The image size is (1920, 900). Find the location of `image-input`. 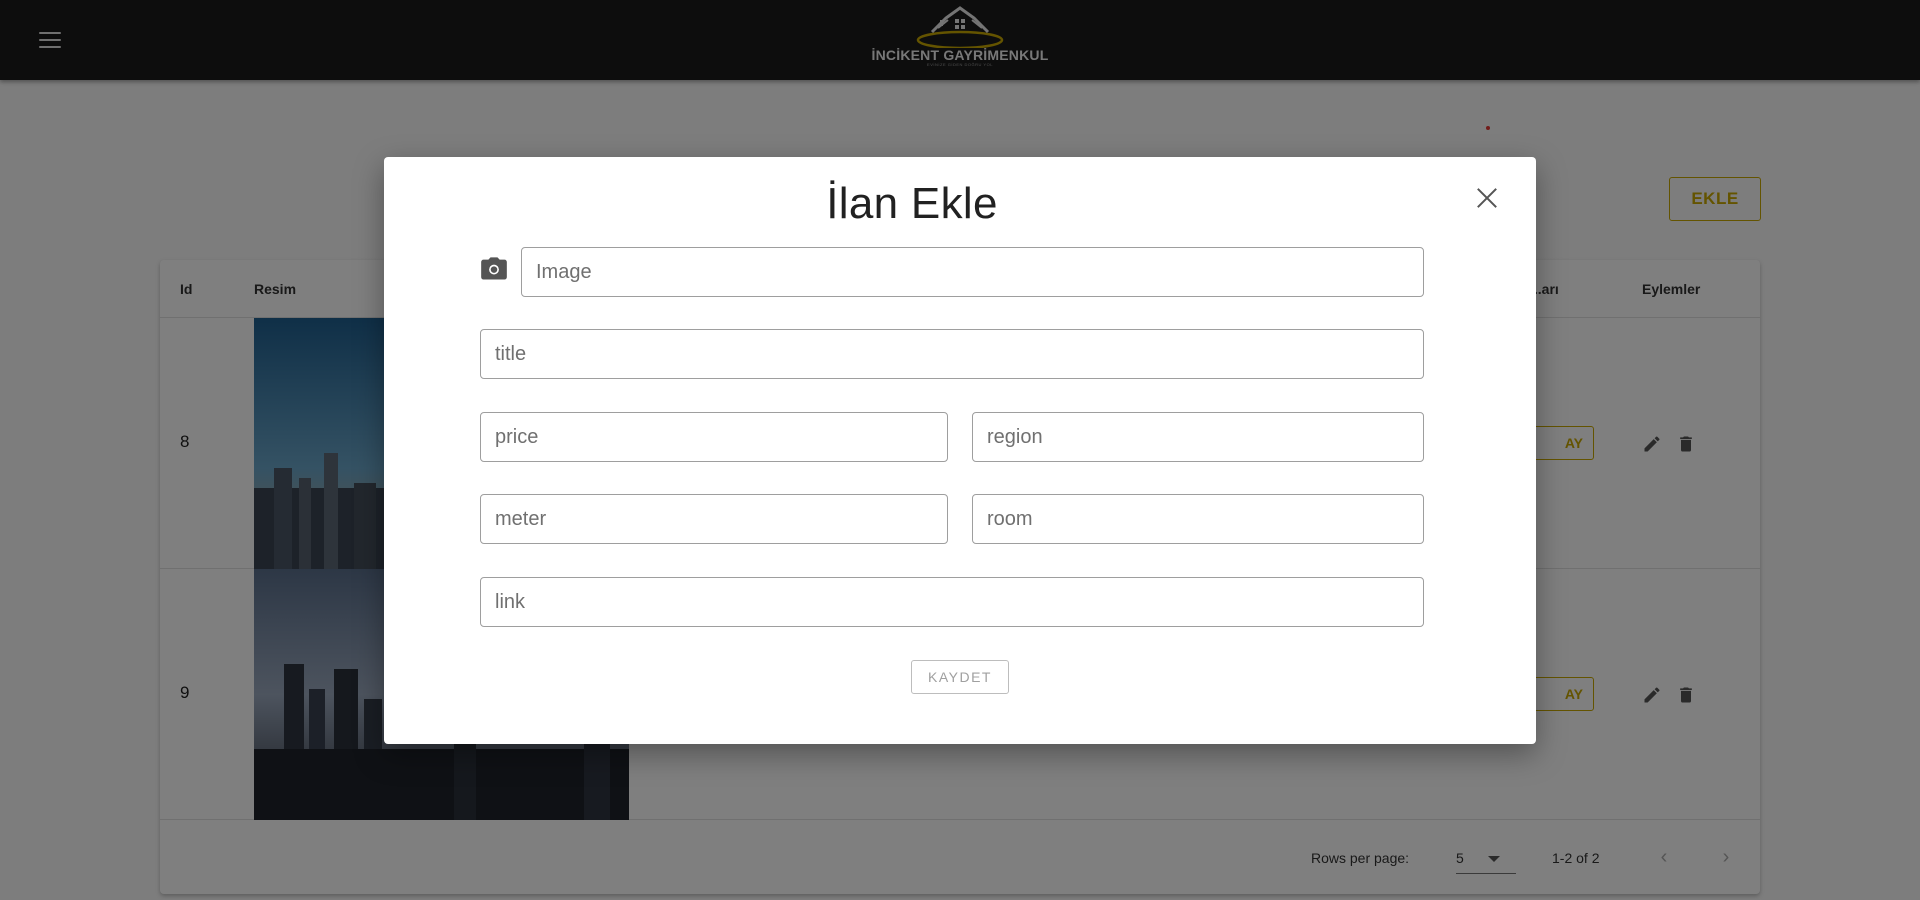

image-input is located at coordinates (972, 272).